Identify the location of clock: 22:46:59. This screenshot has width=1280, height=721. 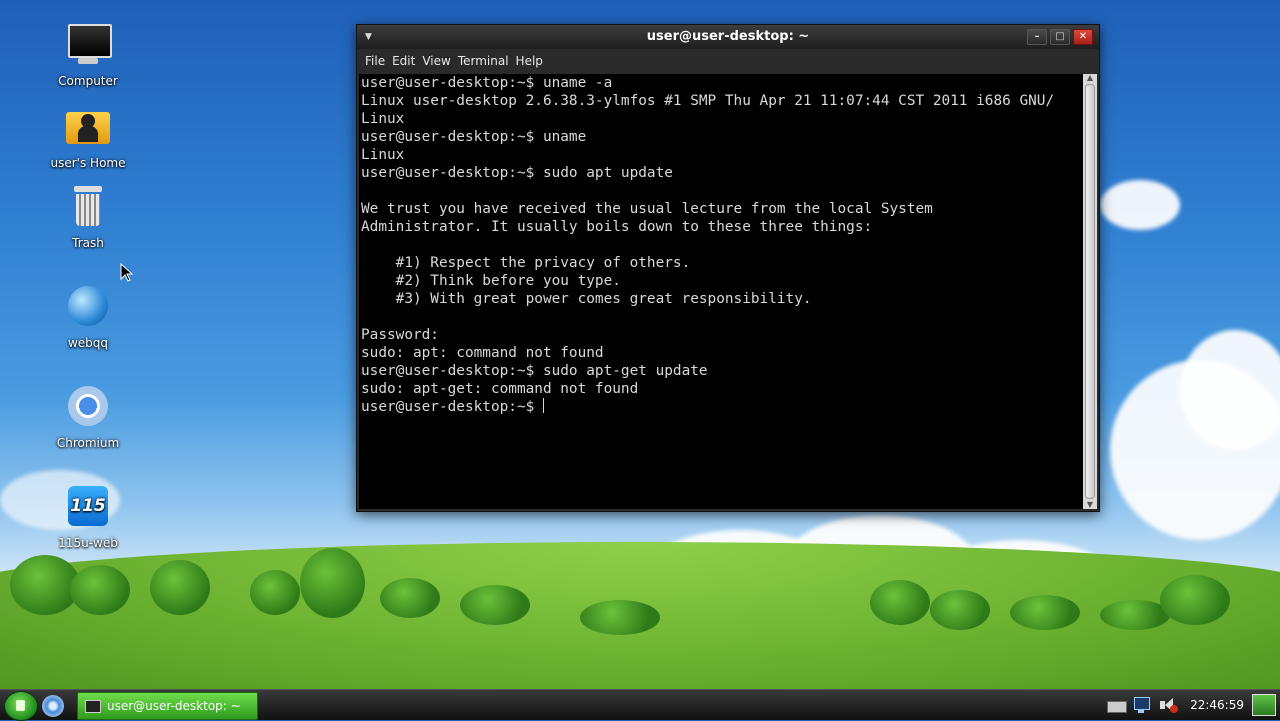
(1217, 705).